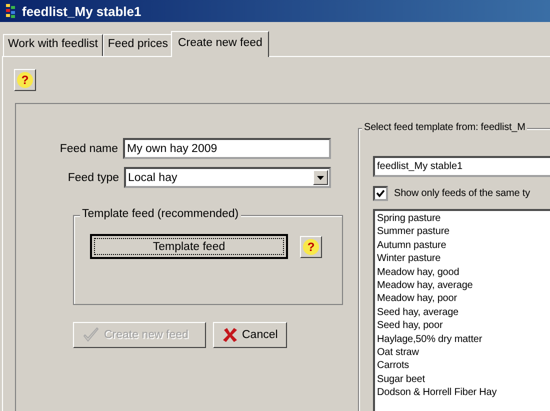  Describe the element at coordinates (189, 246) in the screenshot. I see `template-feed-button: Template feed` at that location.